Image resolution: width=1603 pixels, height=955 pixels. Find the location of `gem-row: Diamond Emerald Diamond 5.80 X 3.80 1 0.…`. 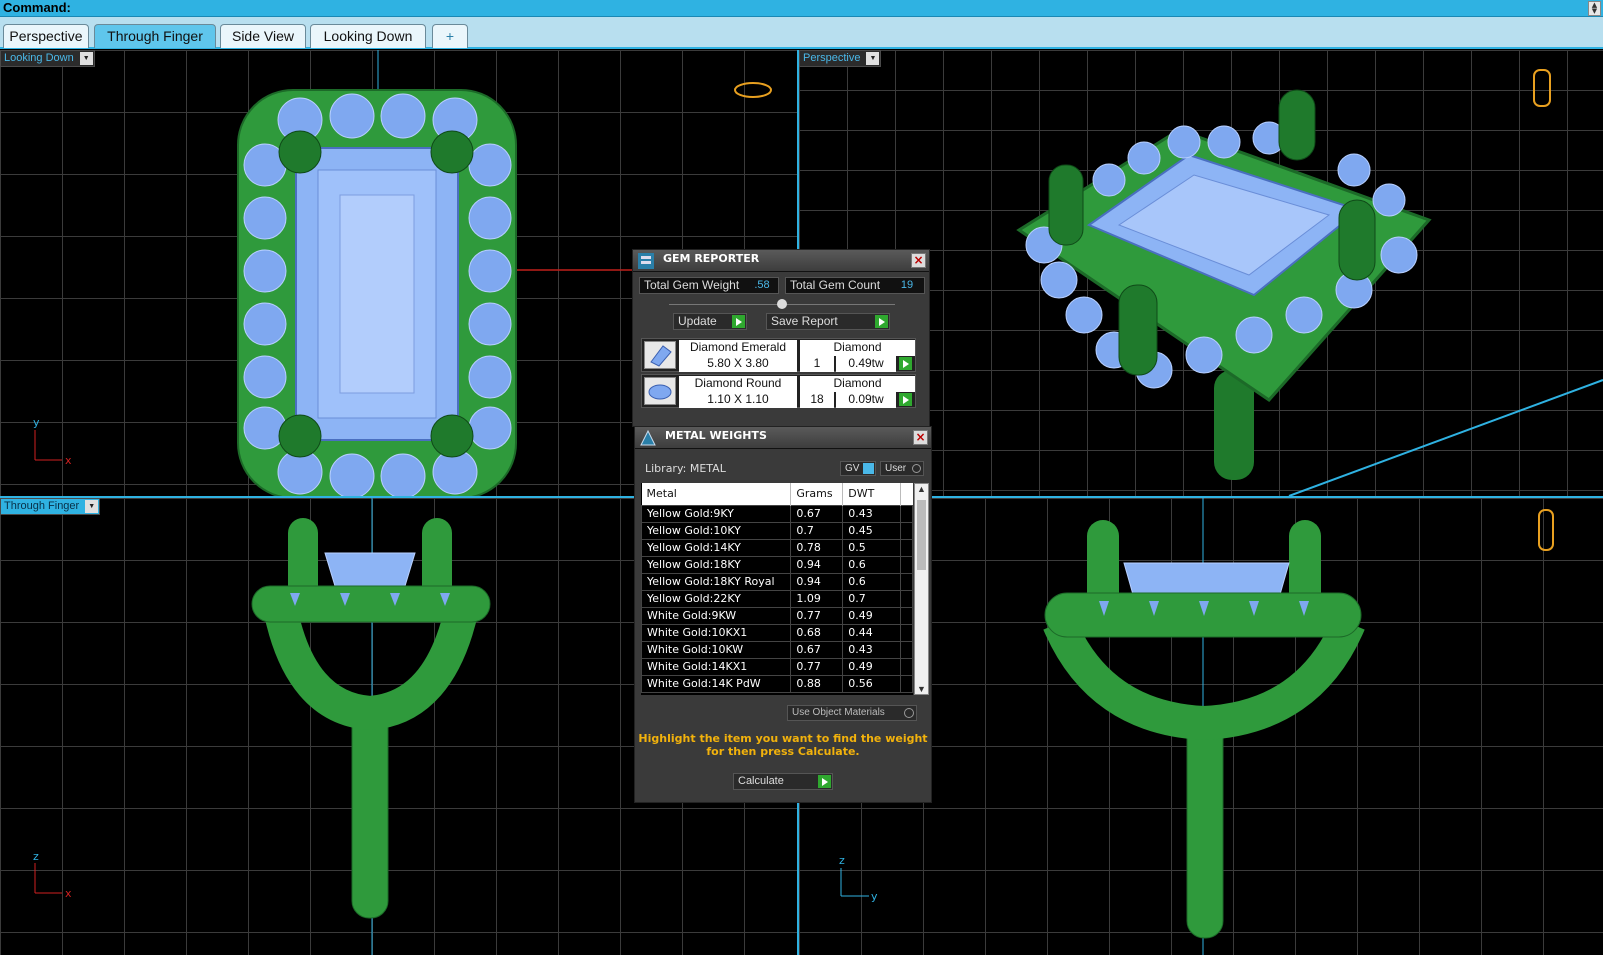

gem-row: Diamond Emerald Diamond 5.80 X 3.80 1 0.… is located at coordinates (778, 355).